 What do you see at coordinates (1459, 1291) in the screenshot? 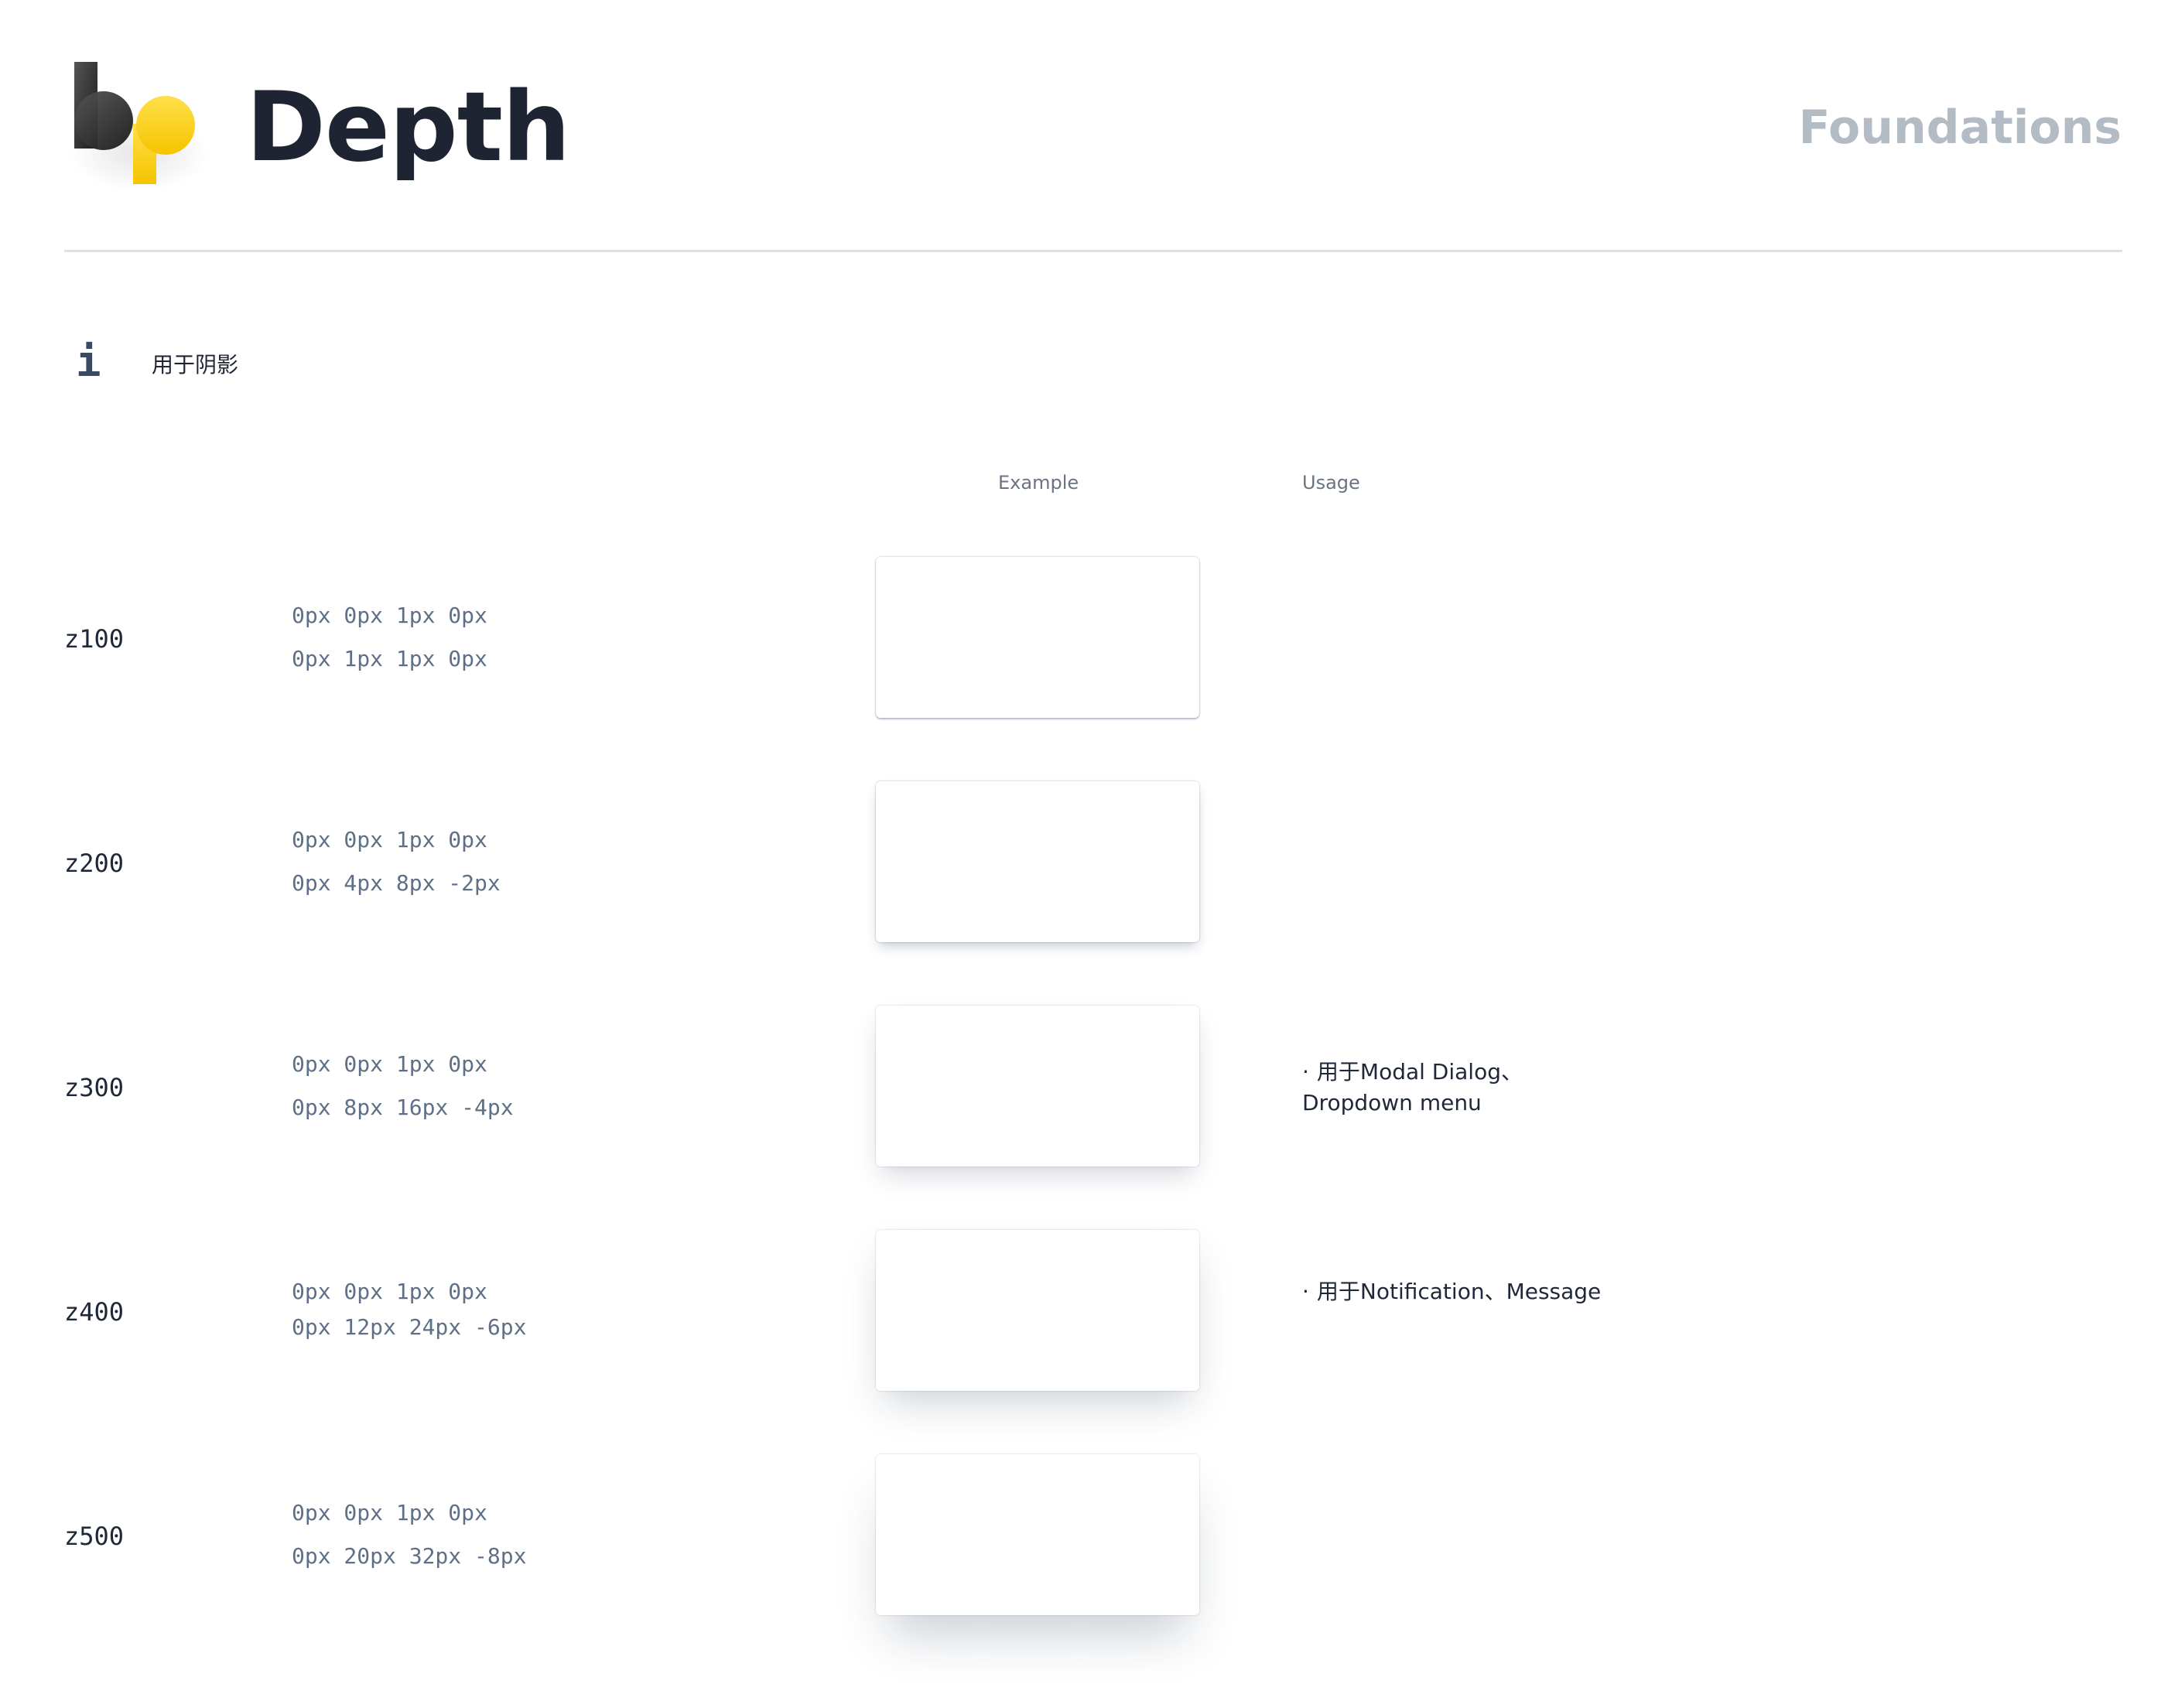
I see `usage-line-1-text: 用于Notification、Message` at bounding box center [1459, 1291].